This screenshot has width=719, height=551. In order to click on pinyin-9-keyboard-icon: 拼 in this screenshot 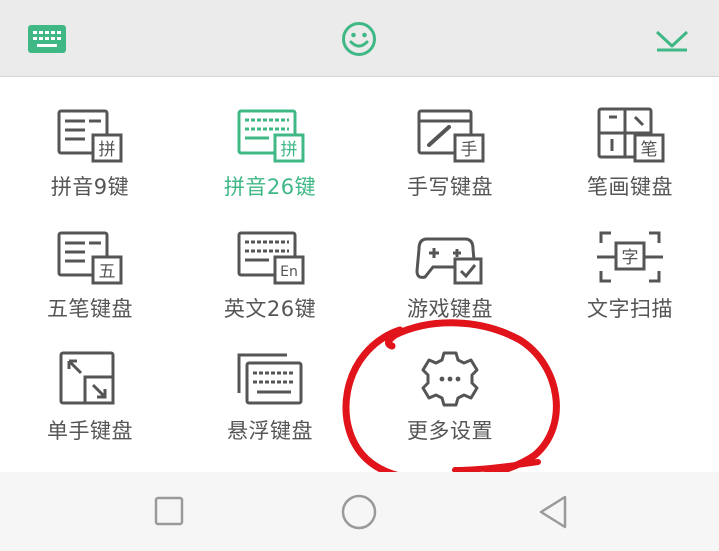, I will do `click(90, 135)`.